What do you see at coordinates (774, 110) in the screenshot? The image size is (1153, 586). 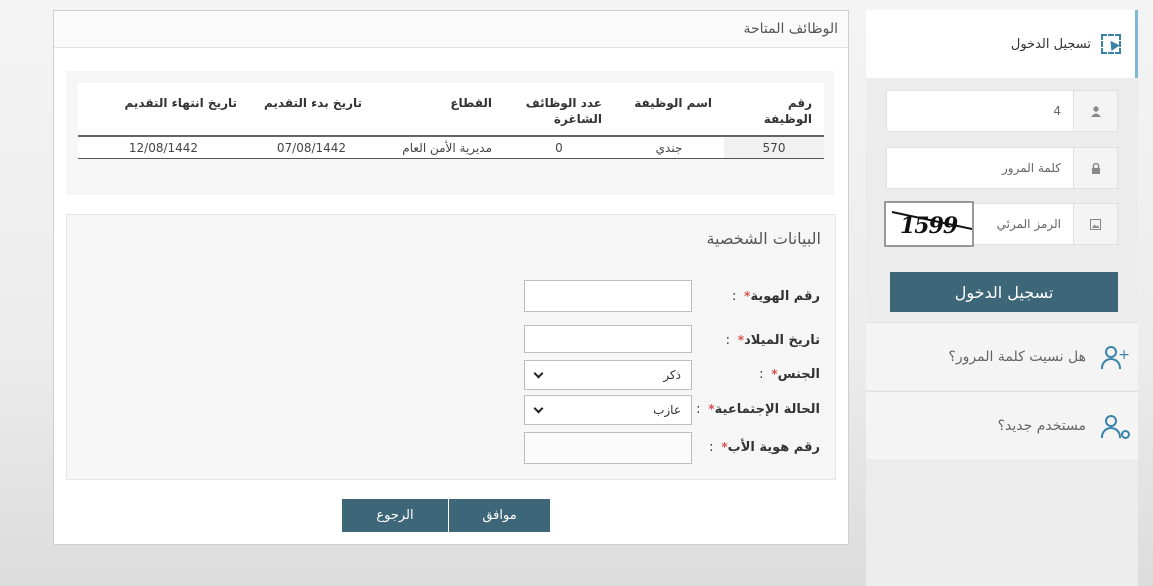 I see `col-header-job-number: رقم الوظيفة` at bounding box center [774, 110].